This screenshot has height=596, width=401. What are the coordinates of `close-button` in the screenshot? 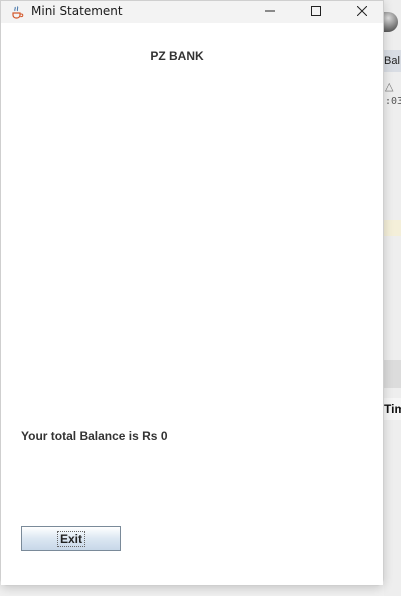 It's located at (362, 12).